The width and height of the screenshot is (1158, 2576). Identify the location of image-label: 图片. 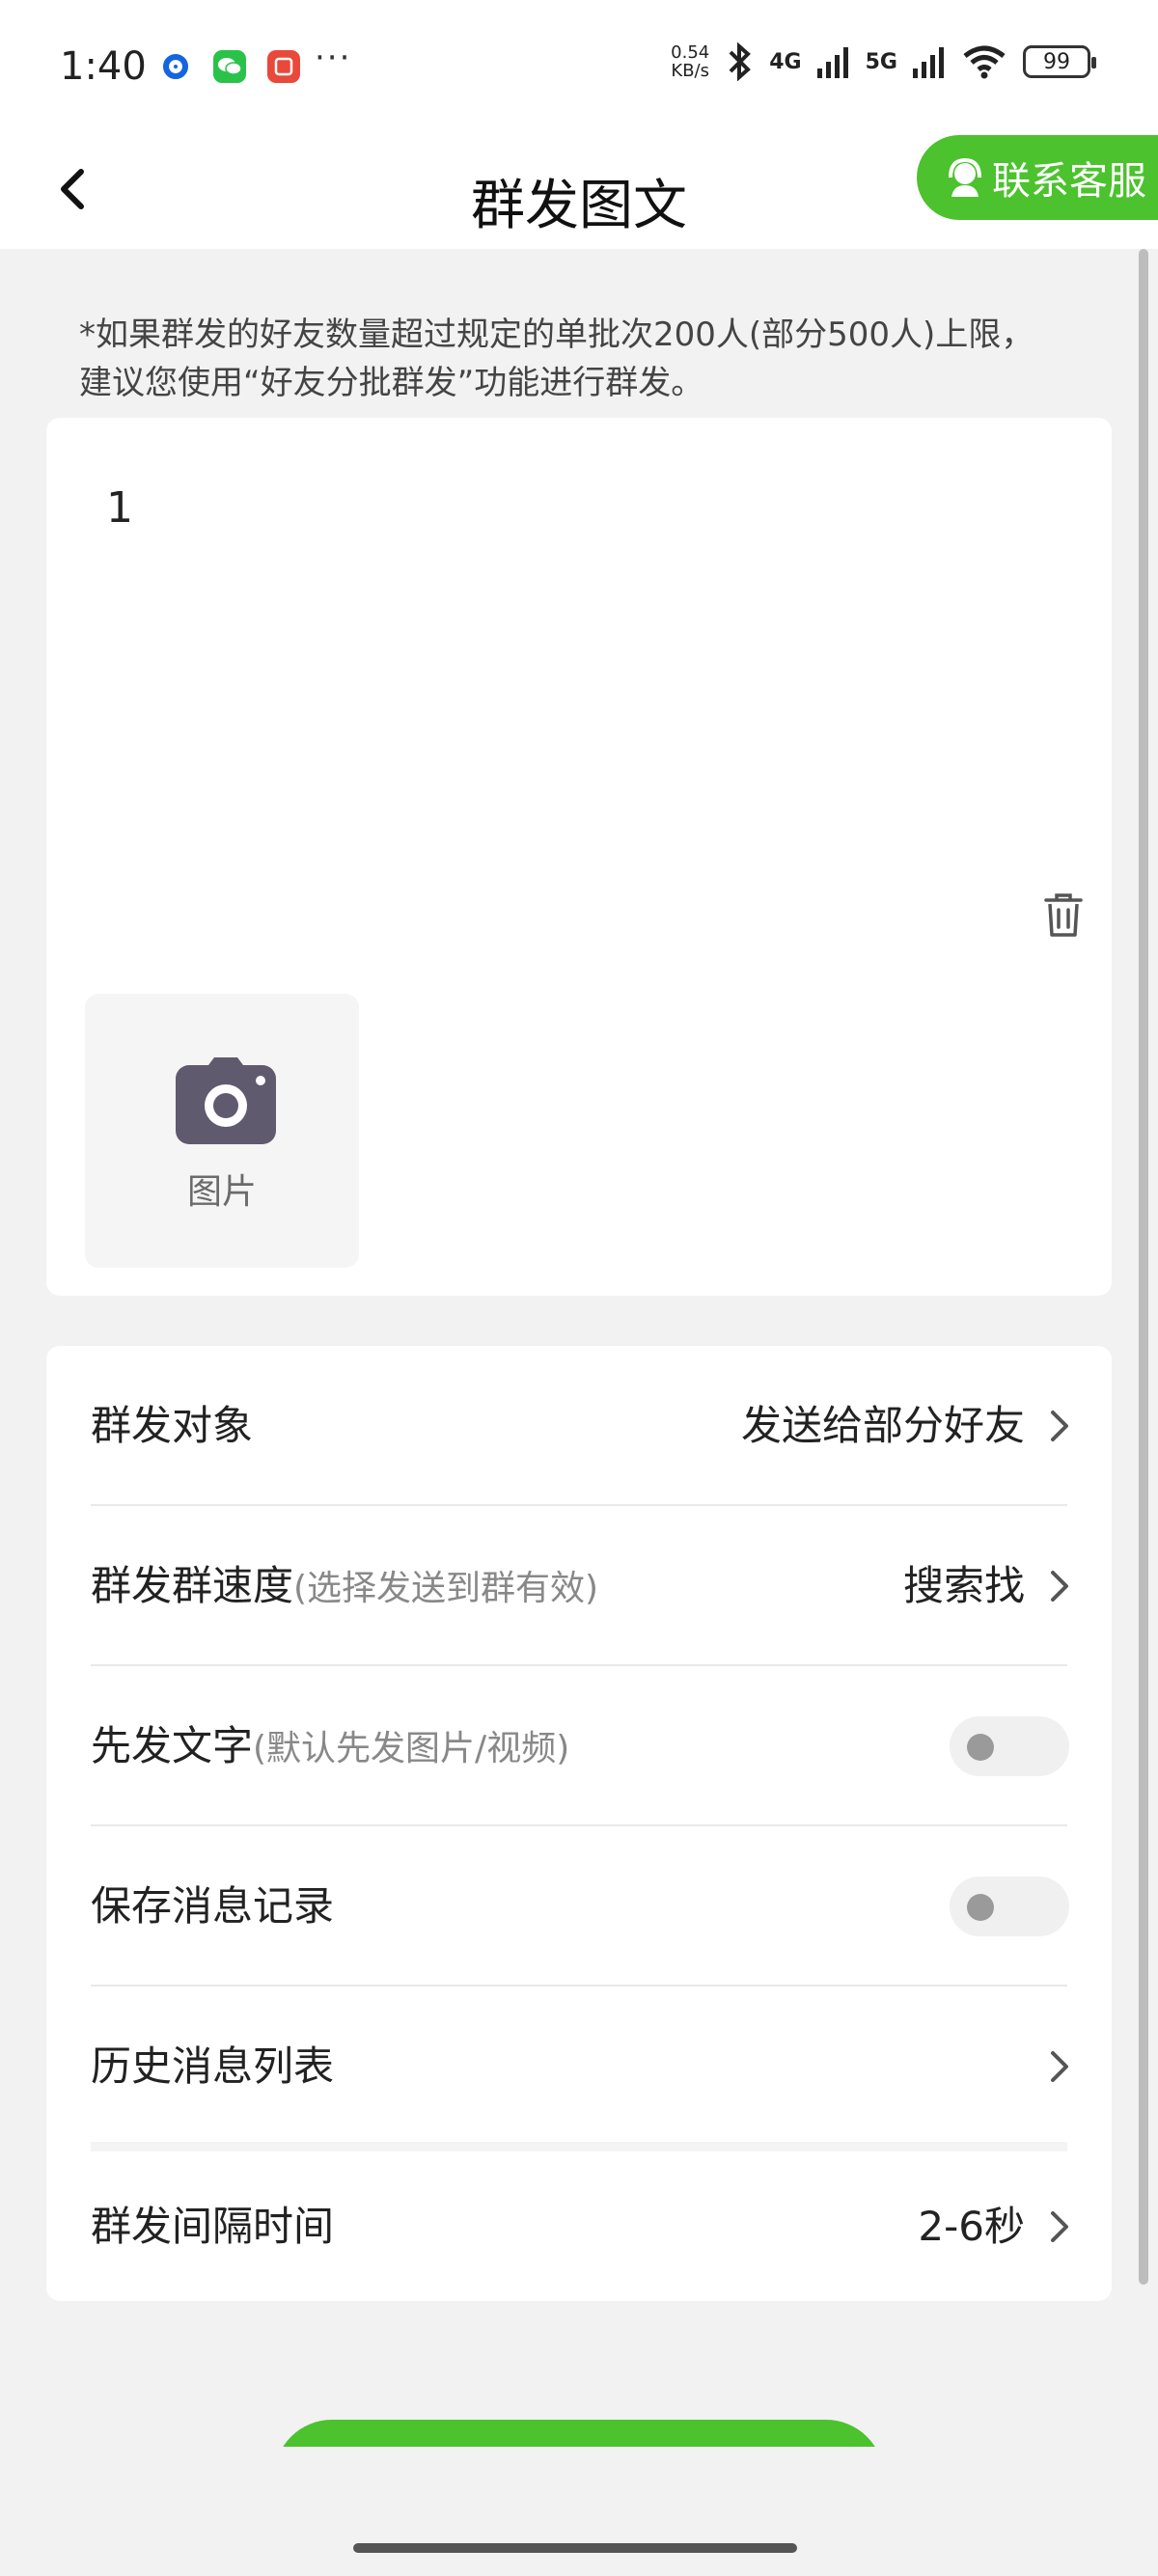
(221, 1192).